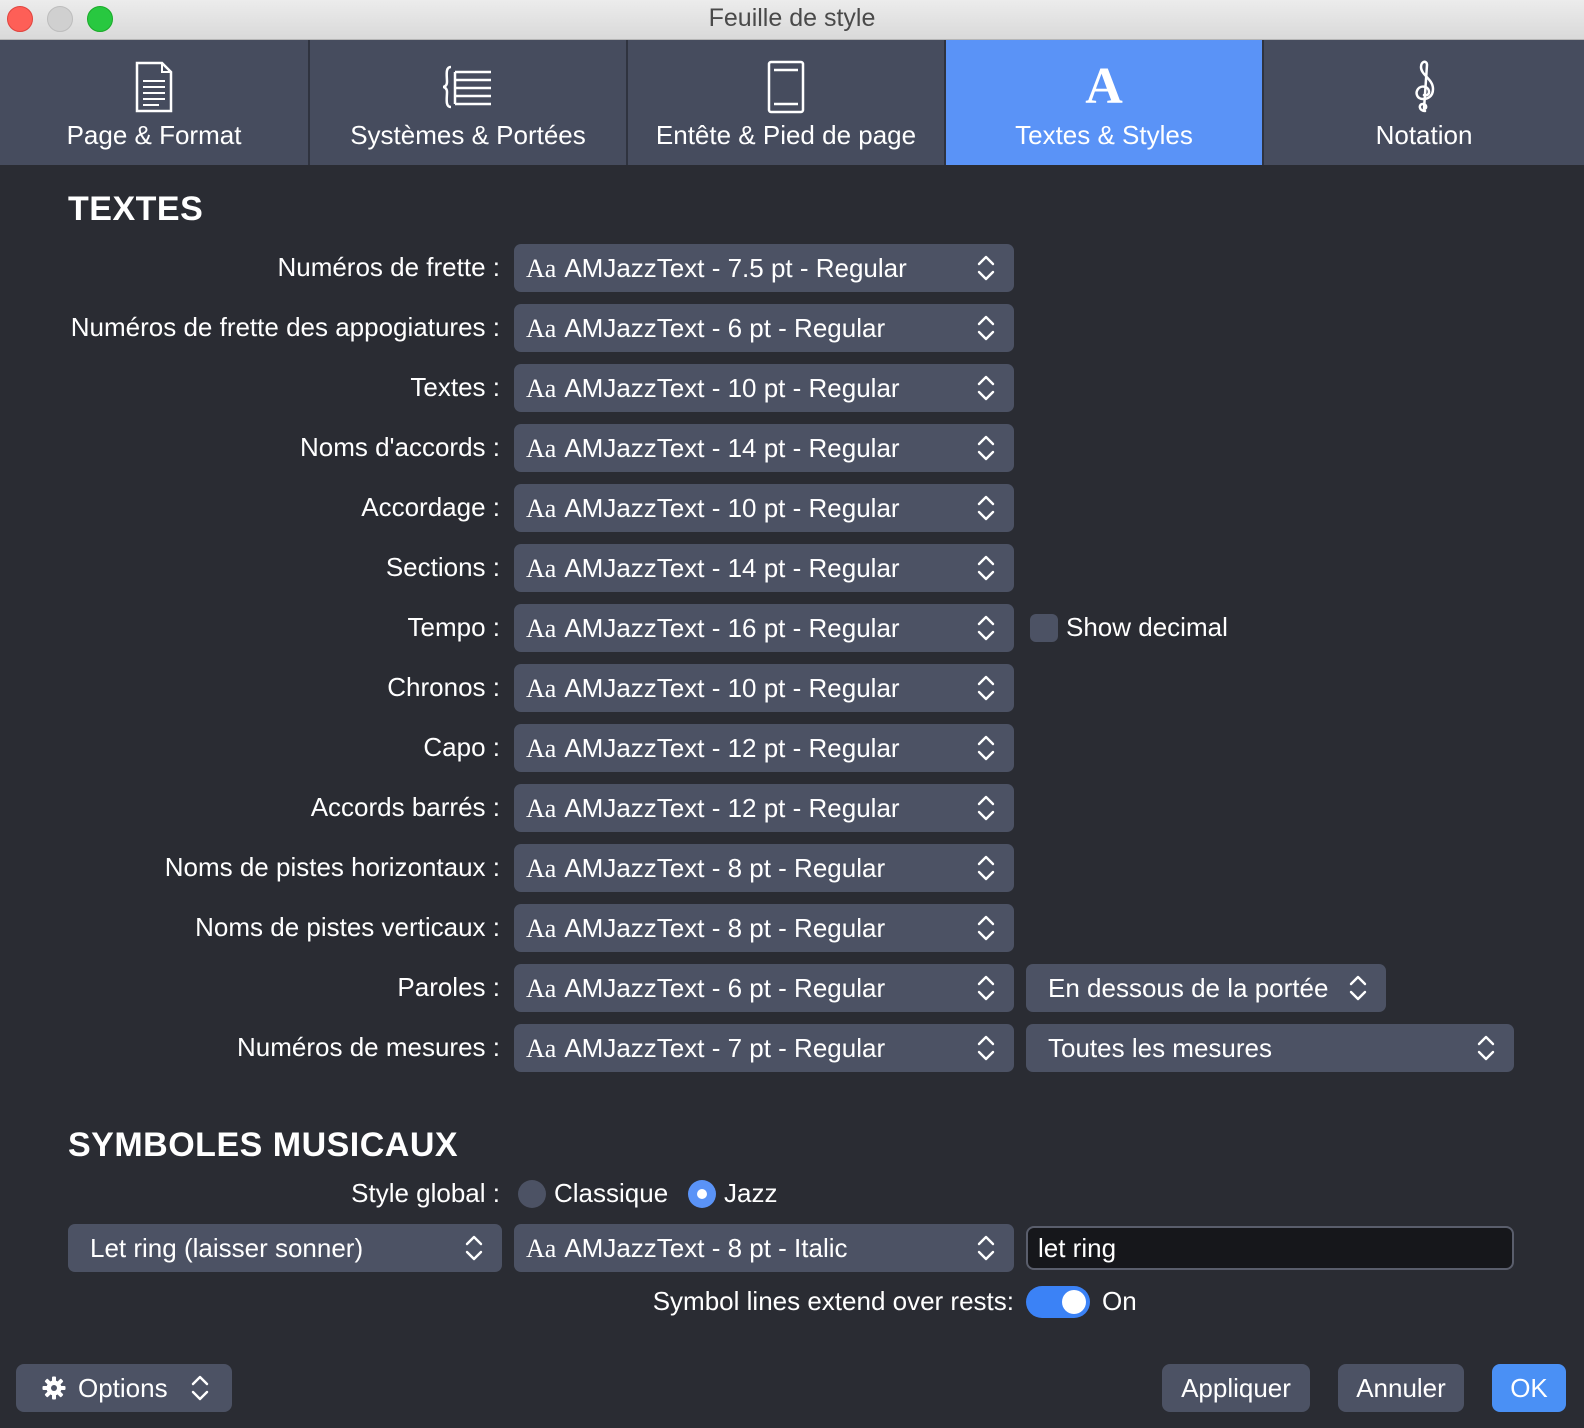  What do you see at coordinates (735, 268) in the screenshot?
I see `font-select-value: AMJazzText - 7.5 pt - Regular` at bounding box center [735, 268].